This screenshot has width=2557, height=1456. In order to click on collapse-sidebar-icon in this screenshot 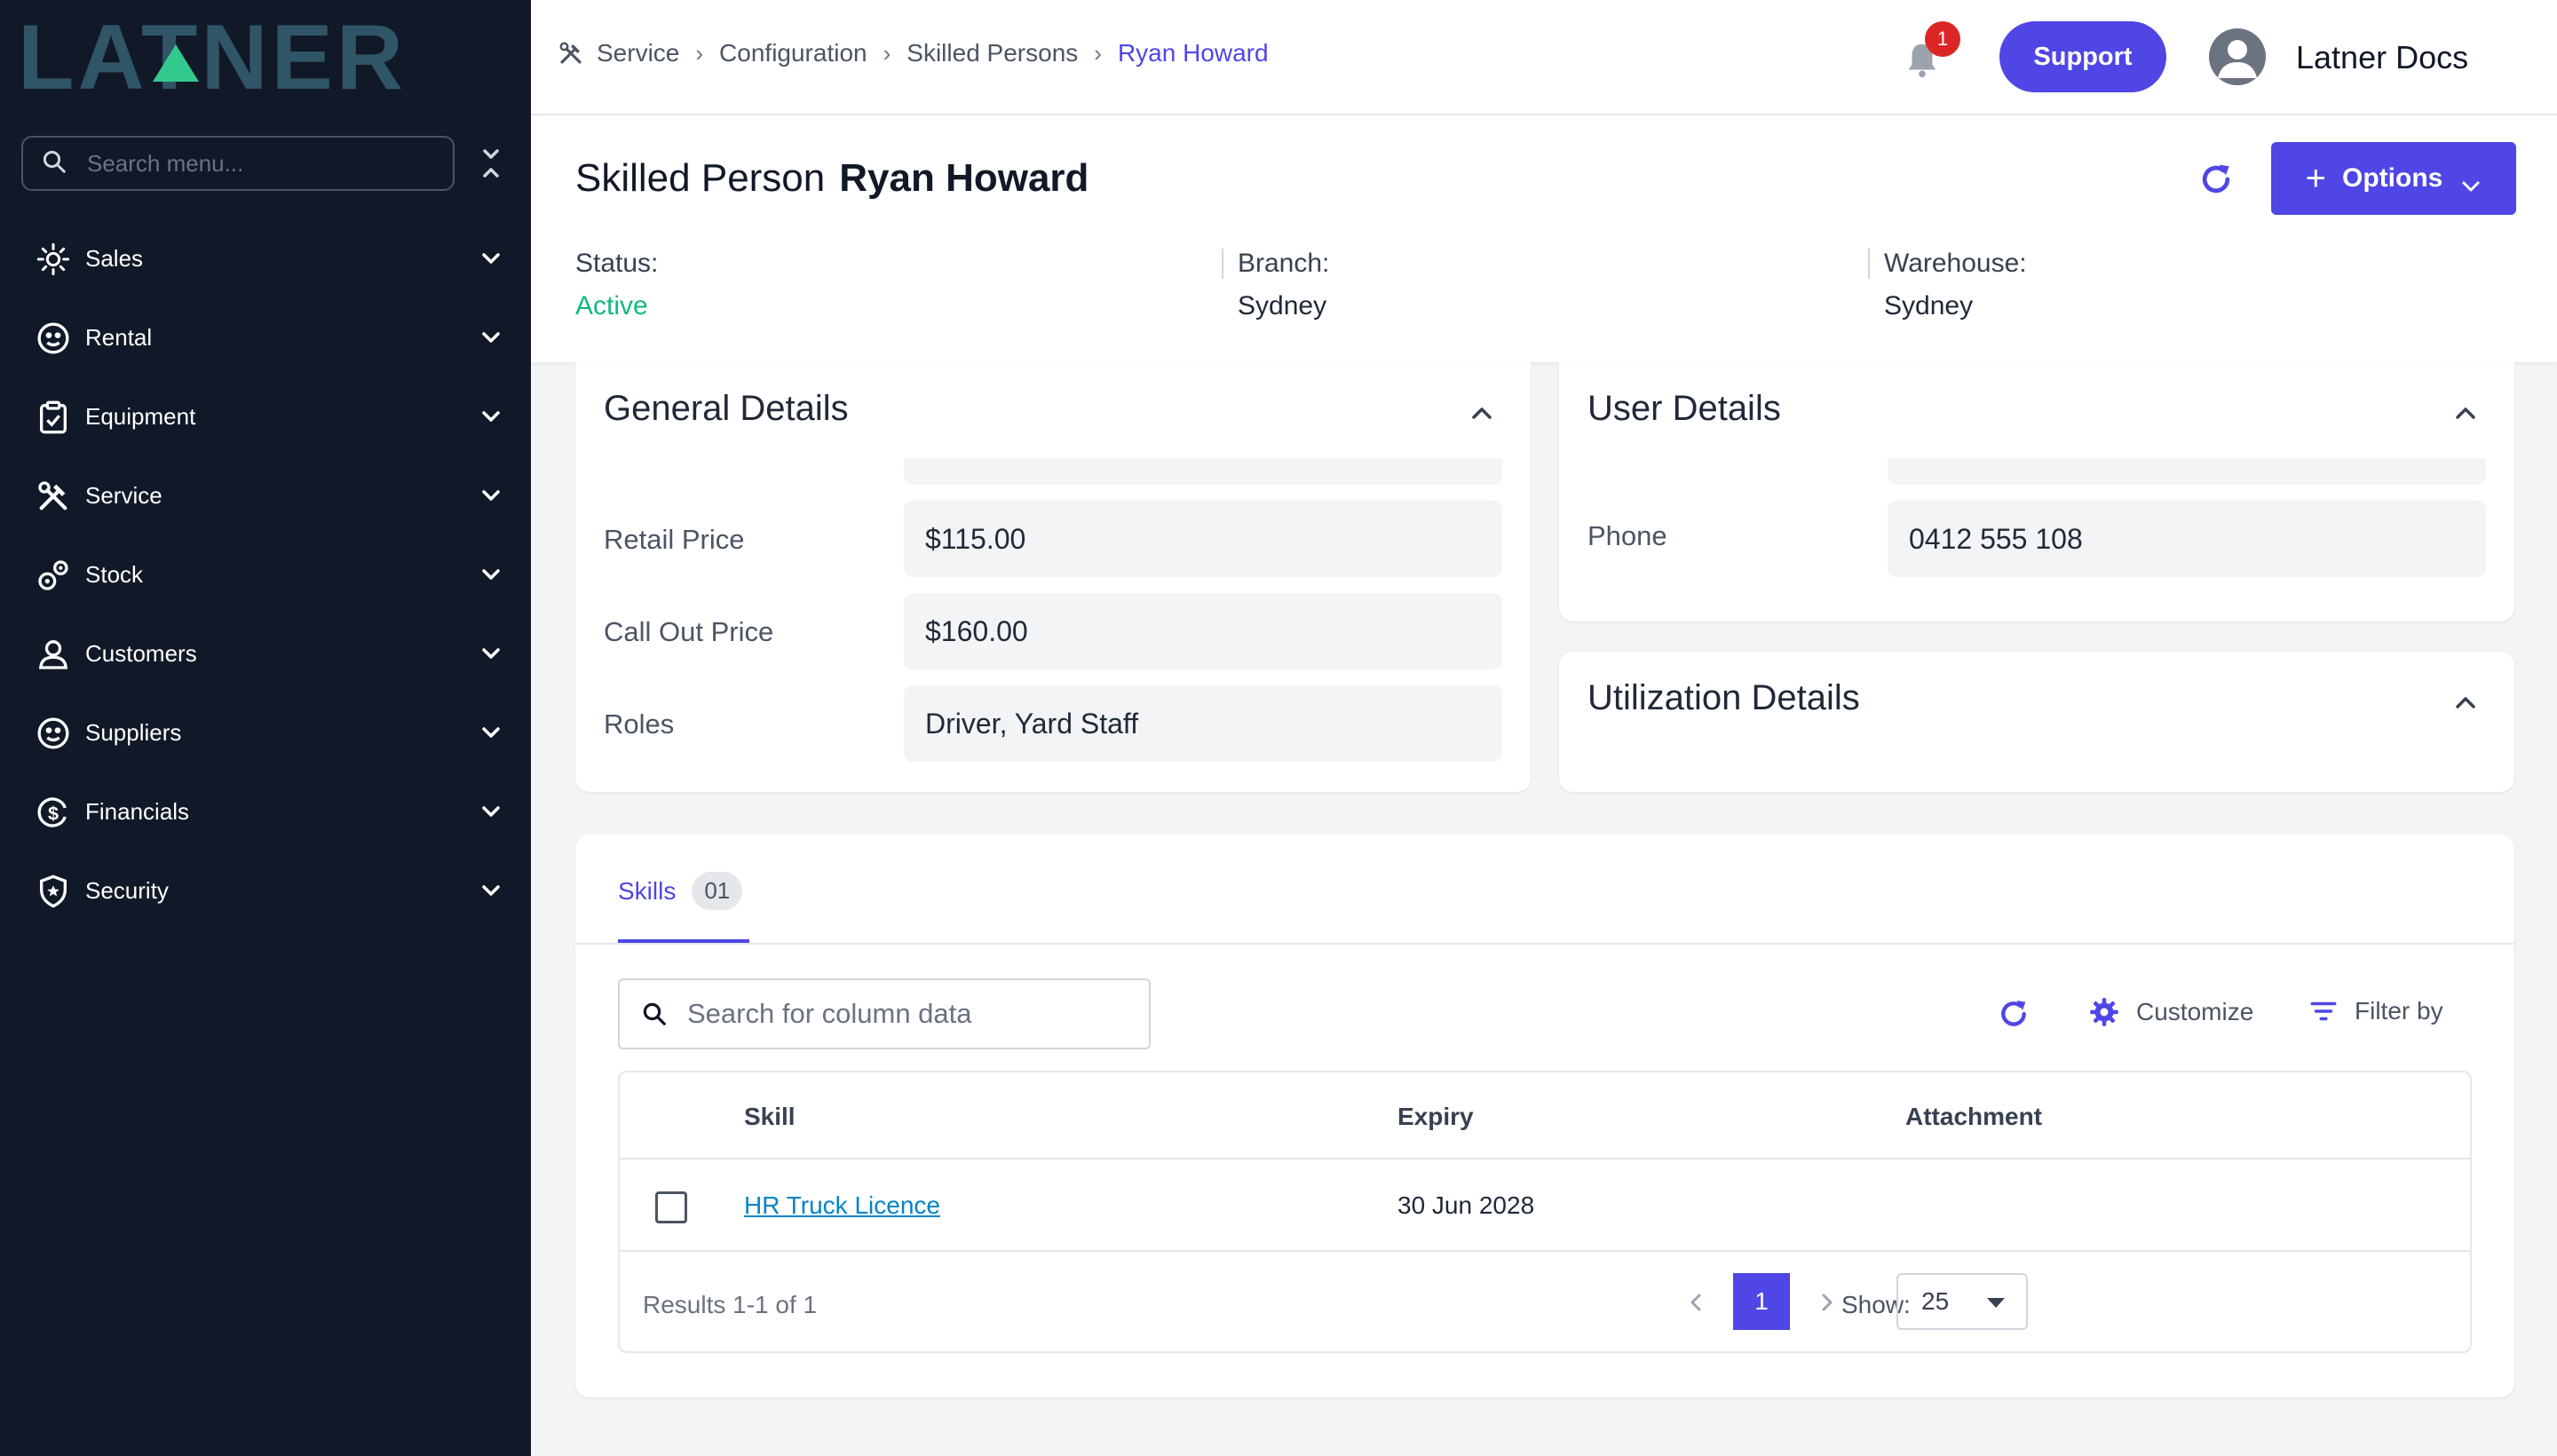, I will do `click(491, 163)`.